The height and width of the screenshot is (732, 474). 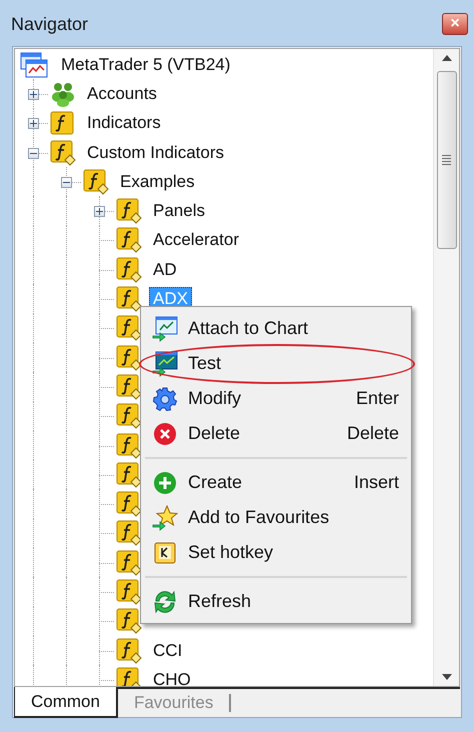 What do you see at coordinates (165, 270) in the screenshot?
I see `tree-item: AD` at bounding box center [165, 270].